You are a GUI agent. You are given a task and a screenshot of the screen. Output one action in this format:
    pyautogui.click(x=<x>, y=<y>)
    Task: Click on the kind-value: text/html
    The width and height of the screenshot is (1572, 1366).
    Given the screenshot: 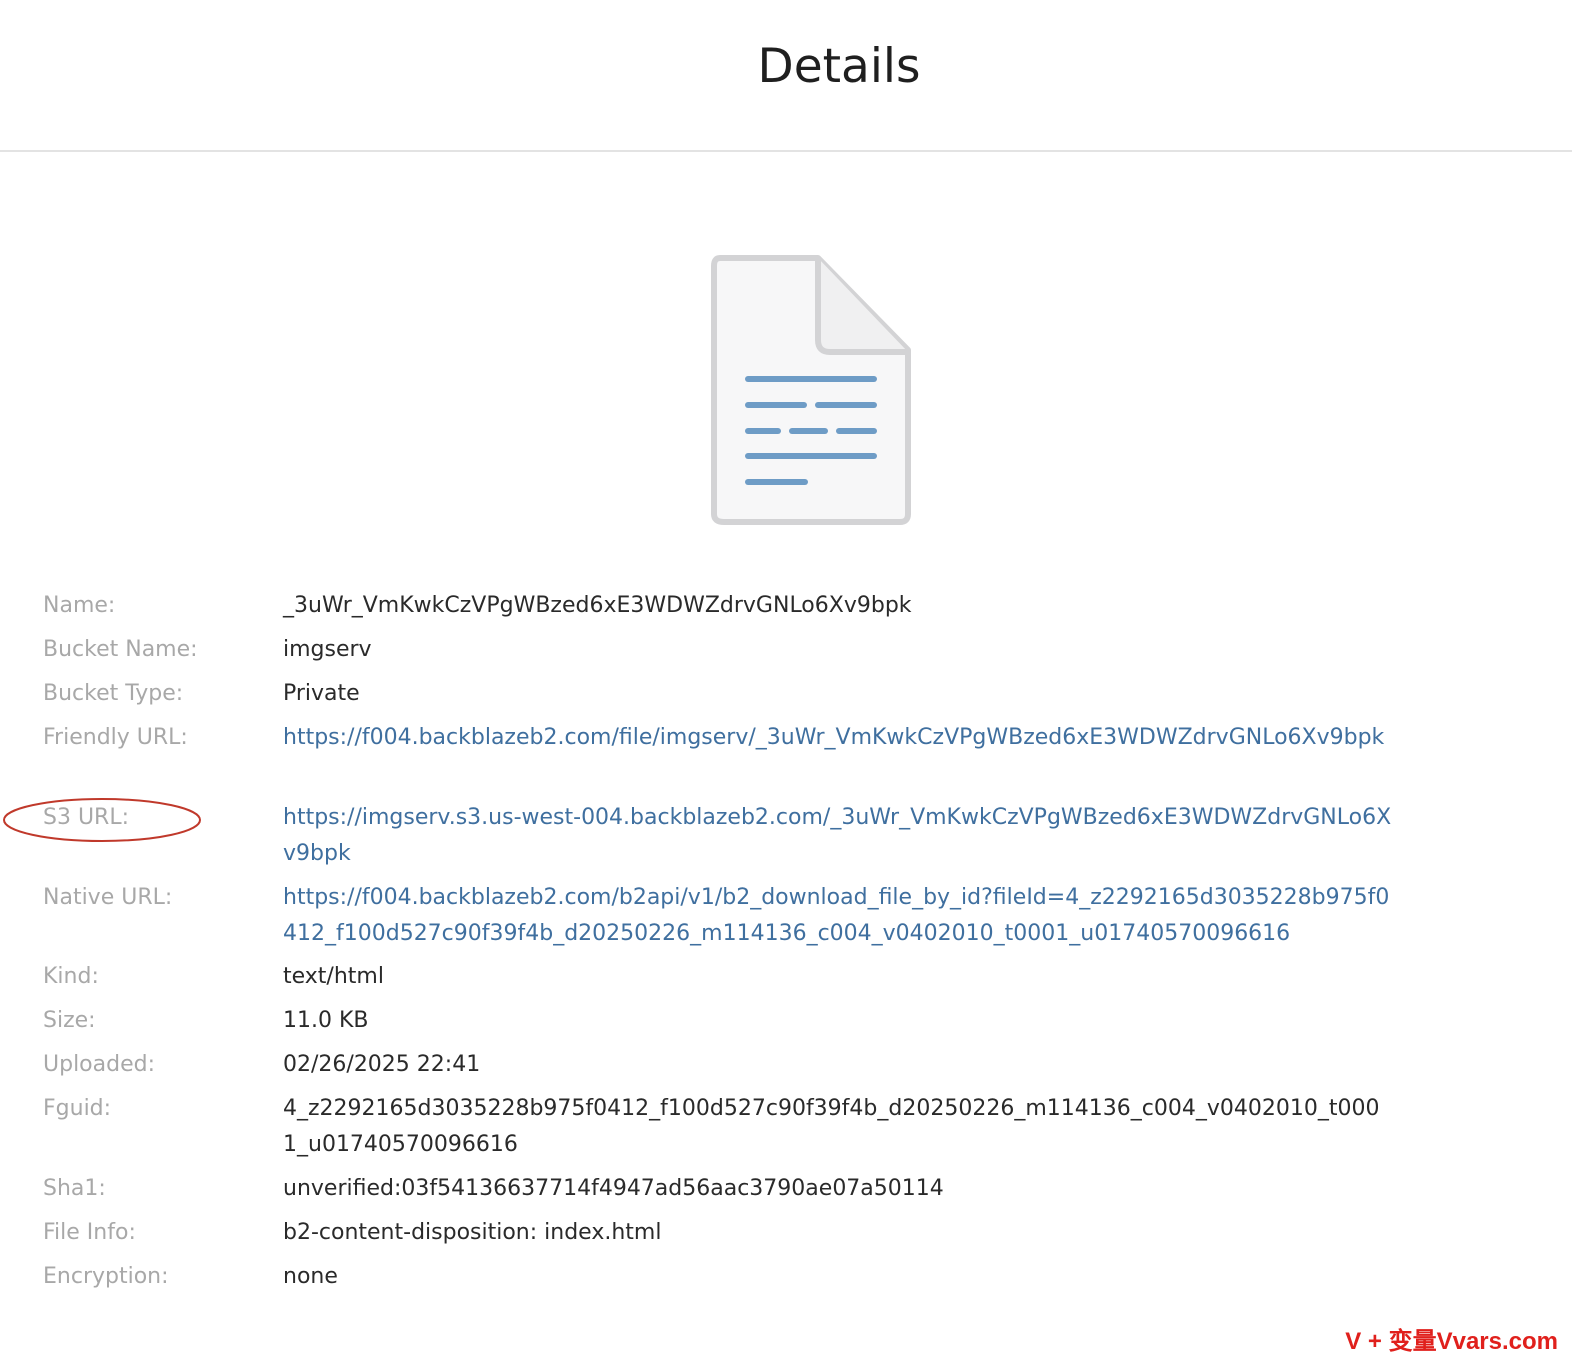 What is the action you would take?
    pyautogui.click(x=333, y=976)
    